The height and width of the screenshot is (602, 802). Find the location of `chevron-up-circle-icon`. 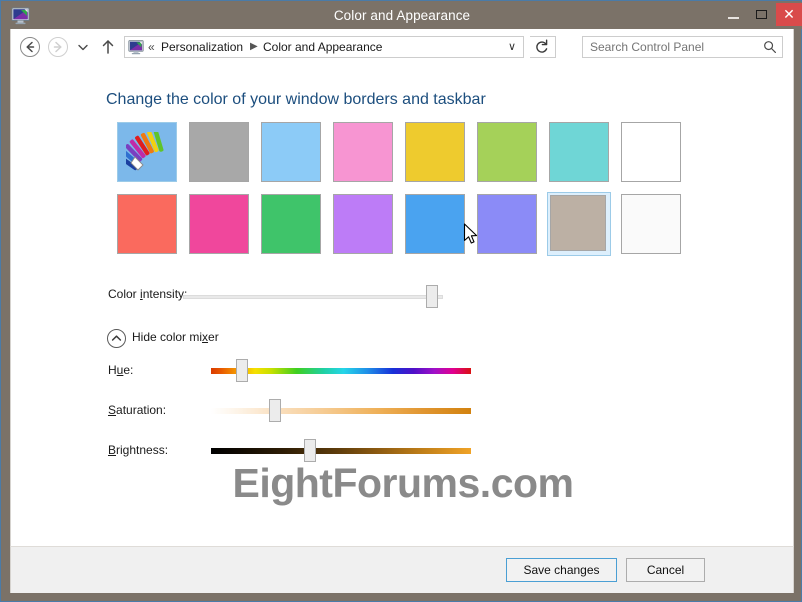

chevron-up-circle-icon is located at coordinates (116, 338).